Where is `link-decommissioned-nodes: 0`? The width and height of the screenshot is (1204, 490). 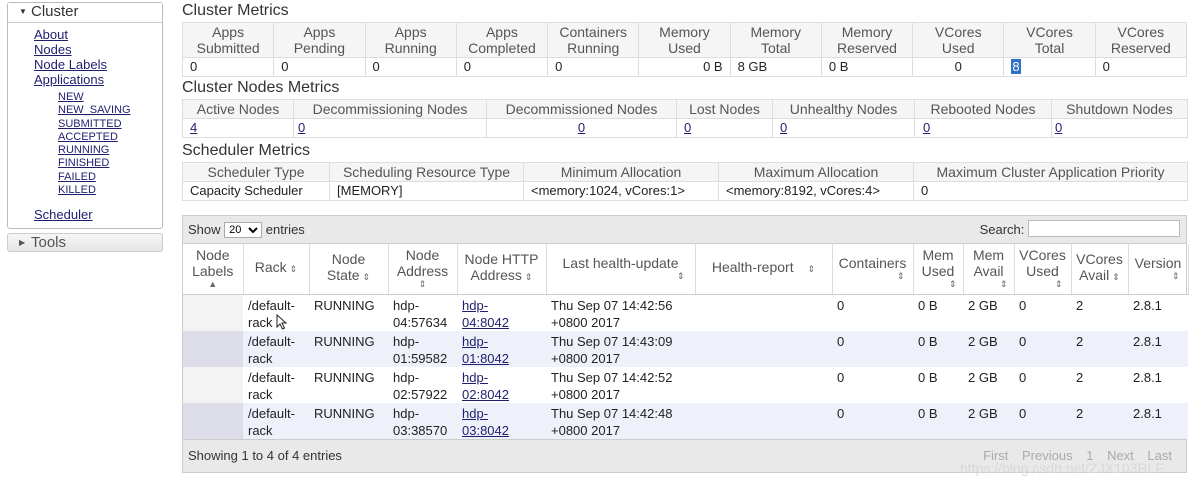
link-decommissioned-nodes: 0 is located at coordinates (581, 127).